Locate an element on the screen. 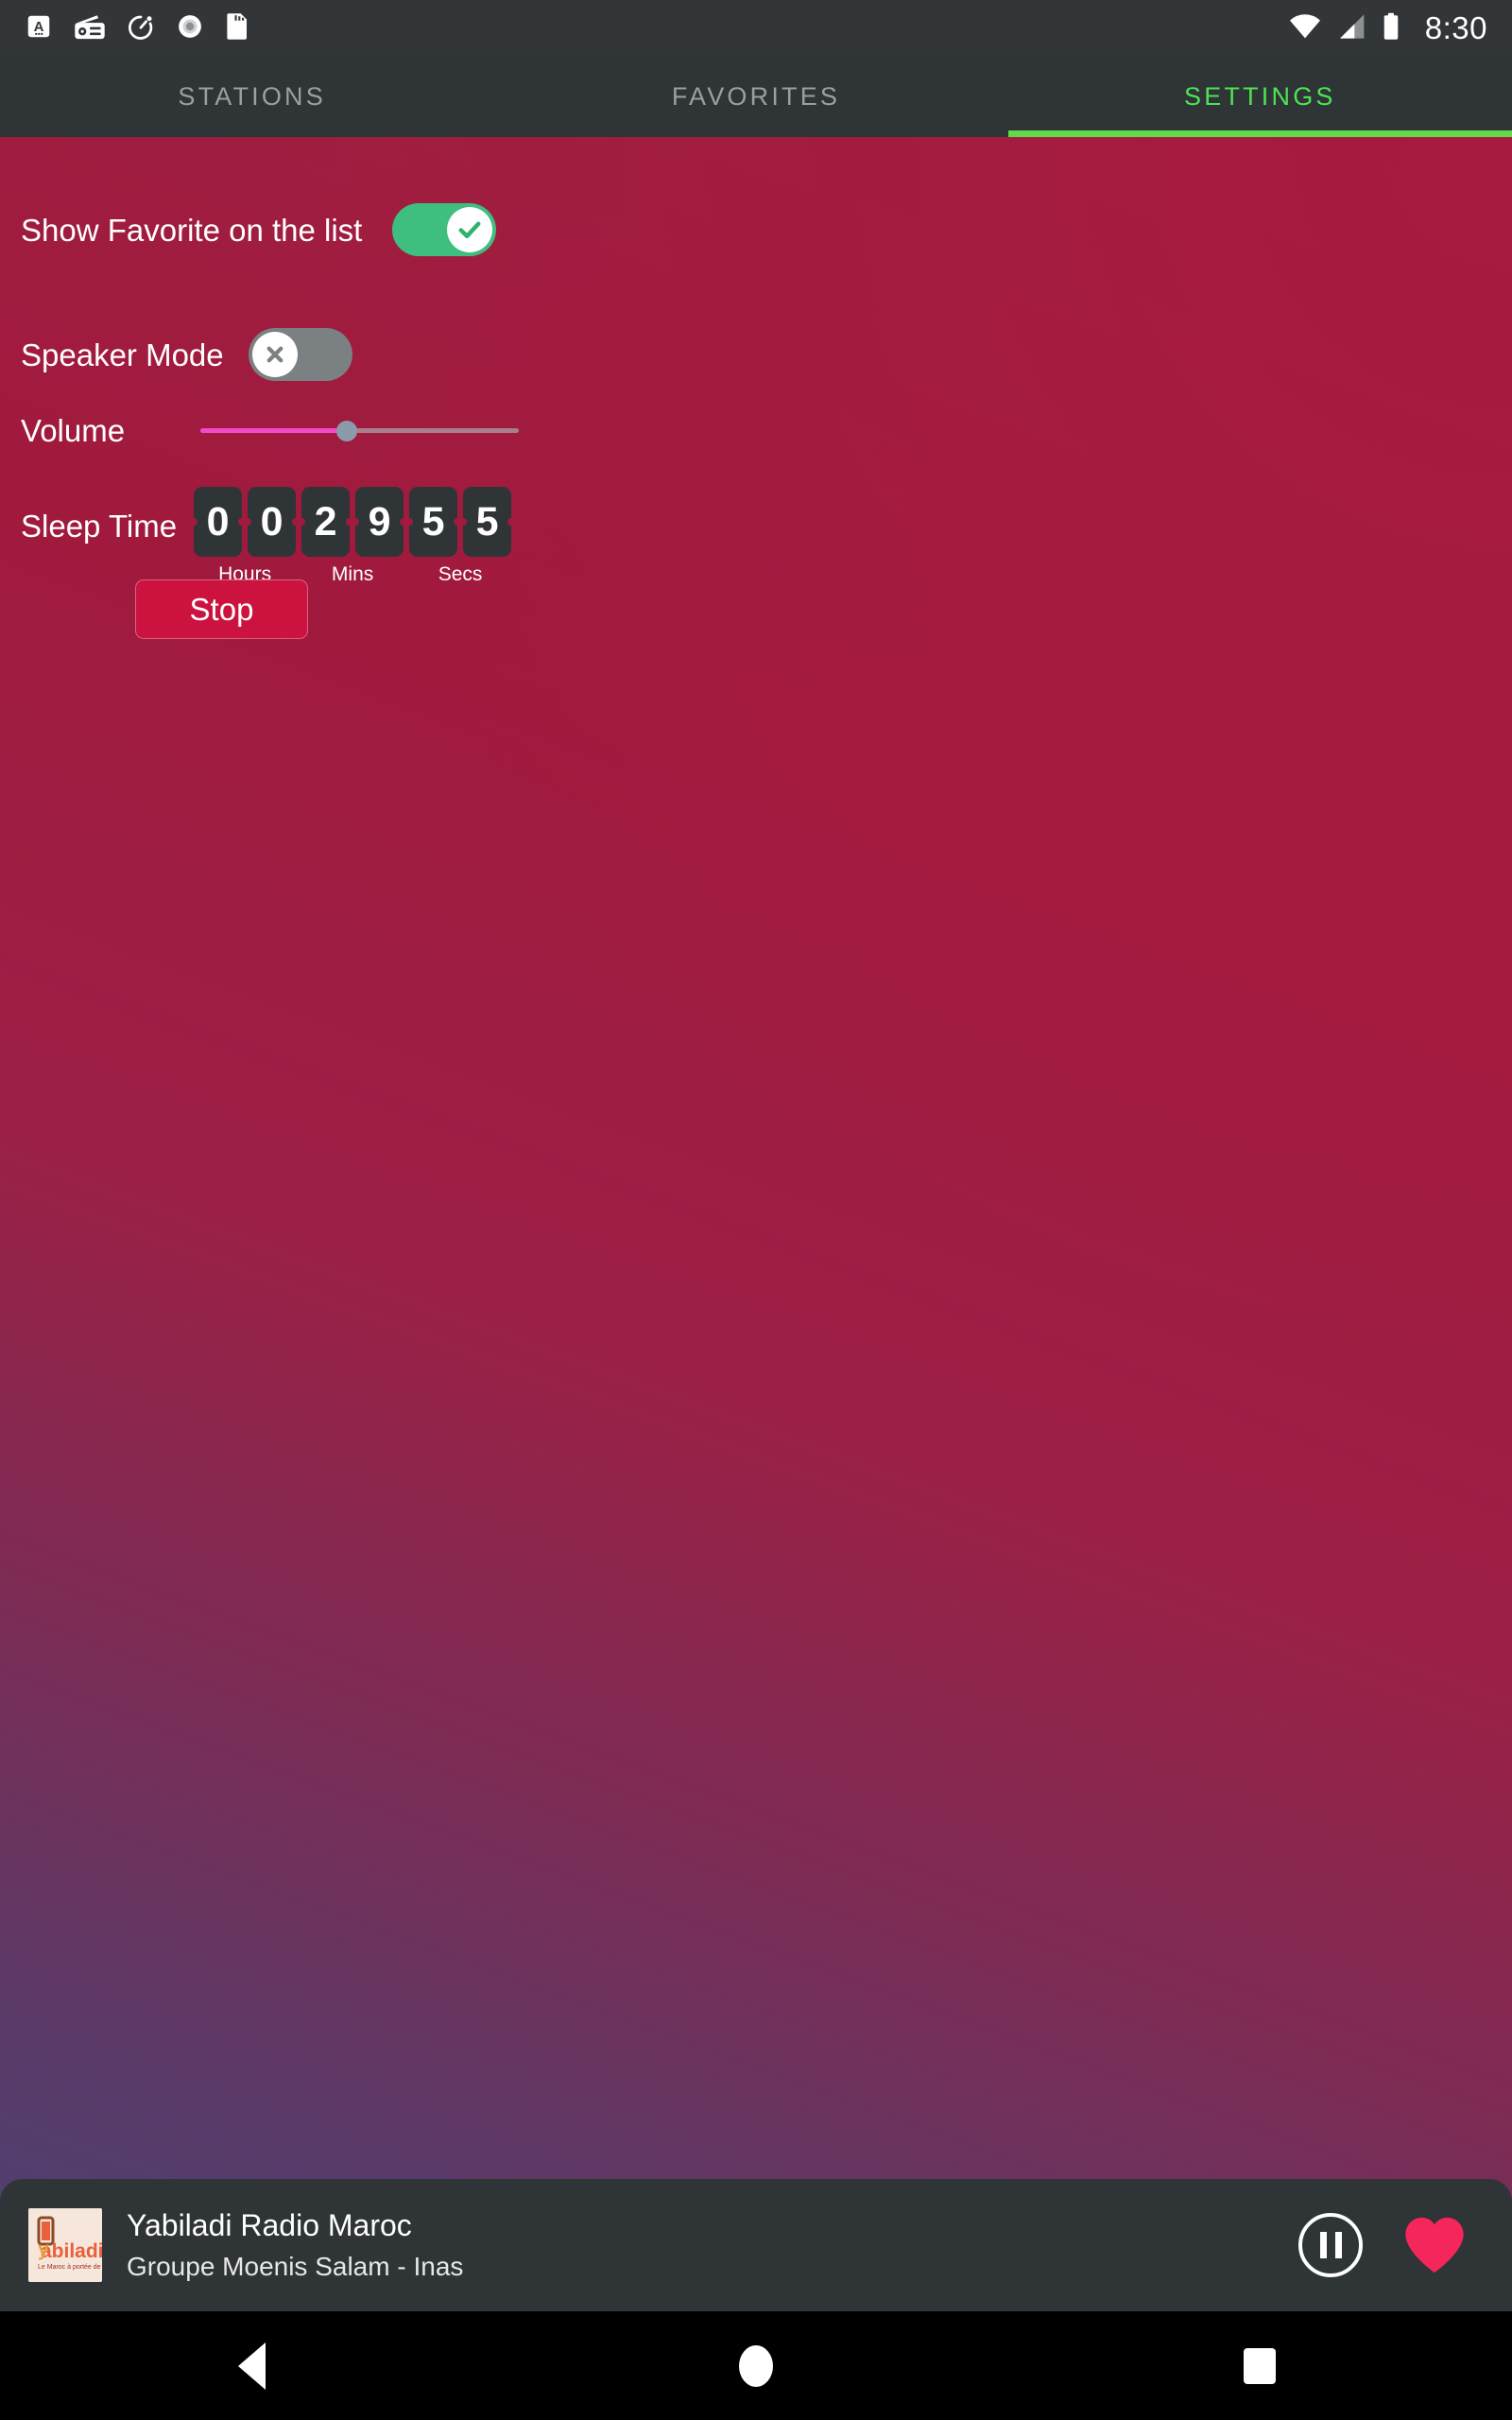 This screenshot has width=1512, height=2420. check-icon is located at coordinates (469, 230).